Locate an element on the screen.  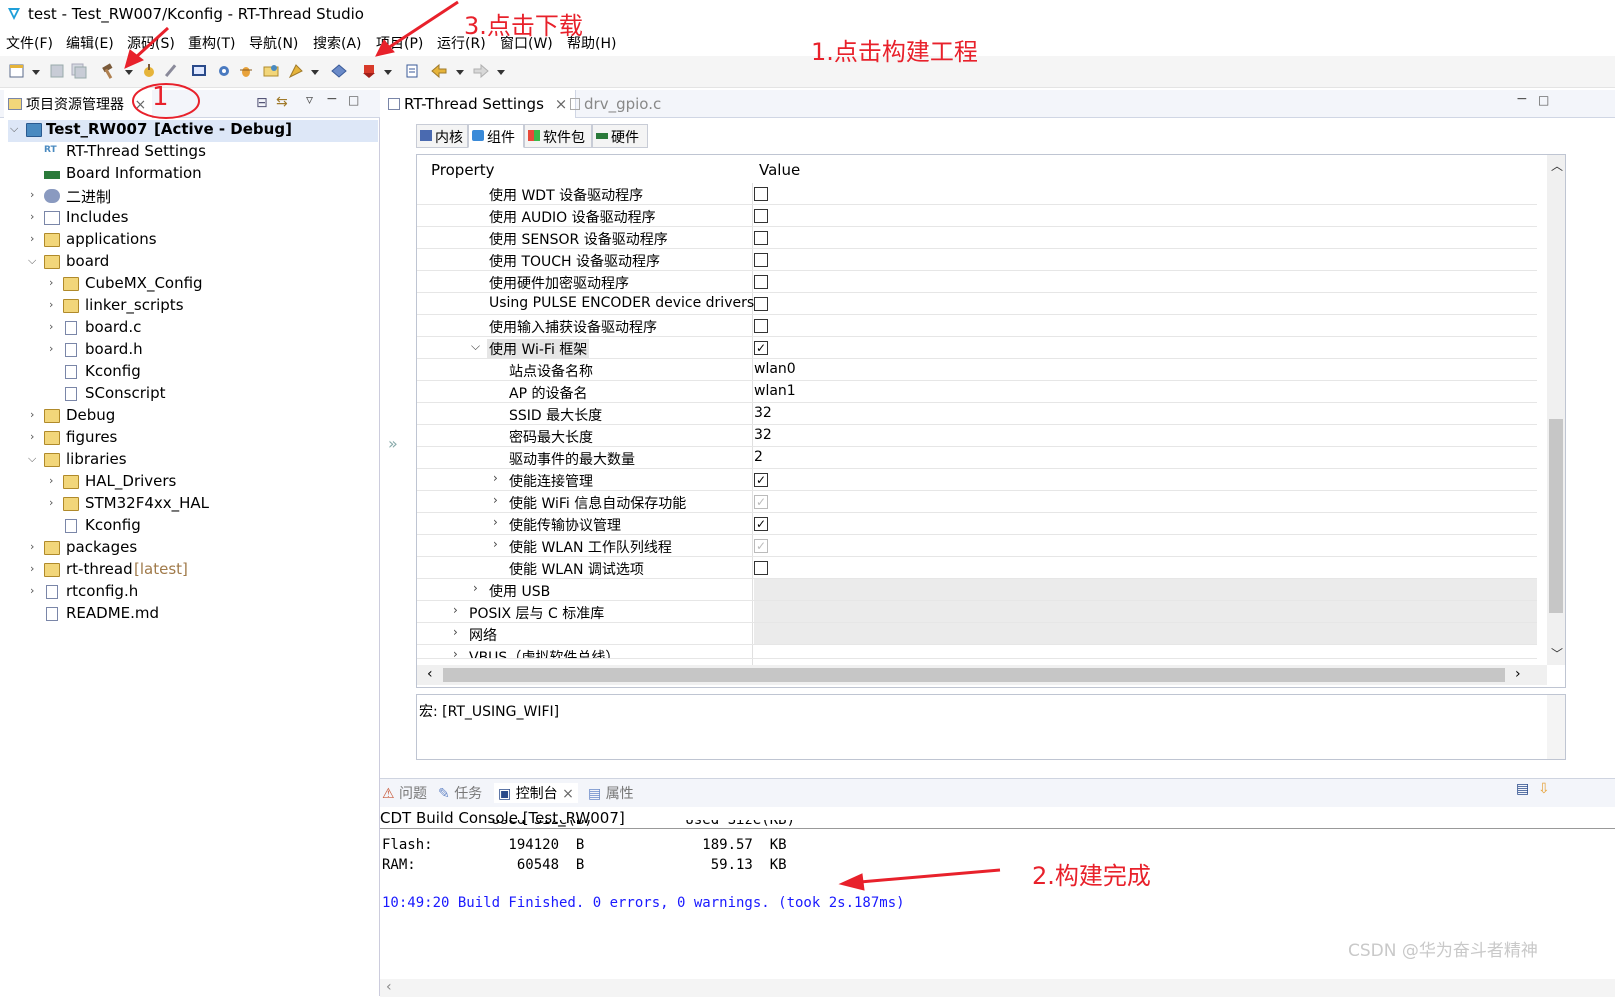
forward-dropdown-icon is located at coordinates (501, 72).